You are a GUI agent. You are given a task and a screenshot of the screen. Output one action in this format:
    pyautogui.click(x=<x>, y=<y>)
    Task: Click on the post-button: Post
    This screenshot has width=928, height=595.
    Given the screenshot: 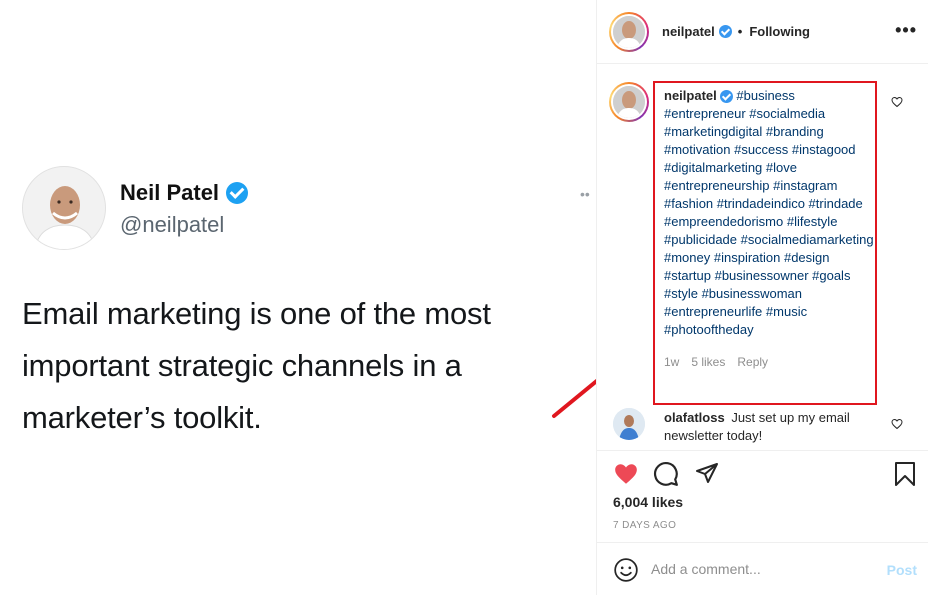 What is the action you would take?
    pyautogui.click(x=902, y=570)
    